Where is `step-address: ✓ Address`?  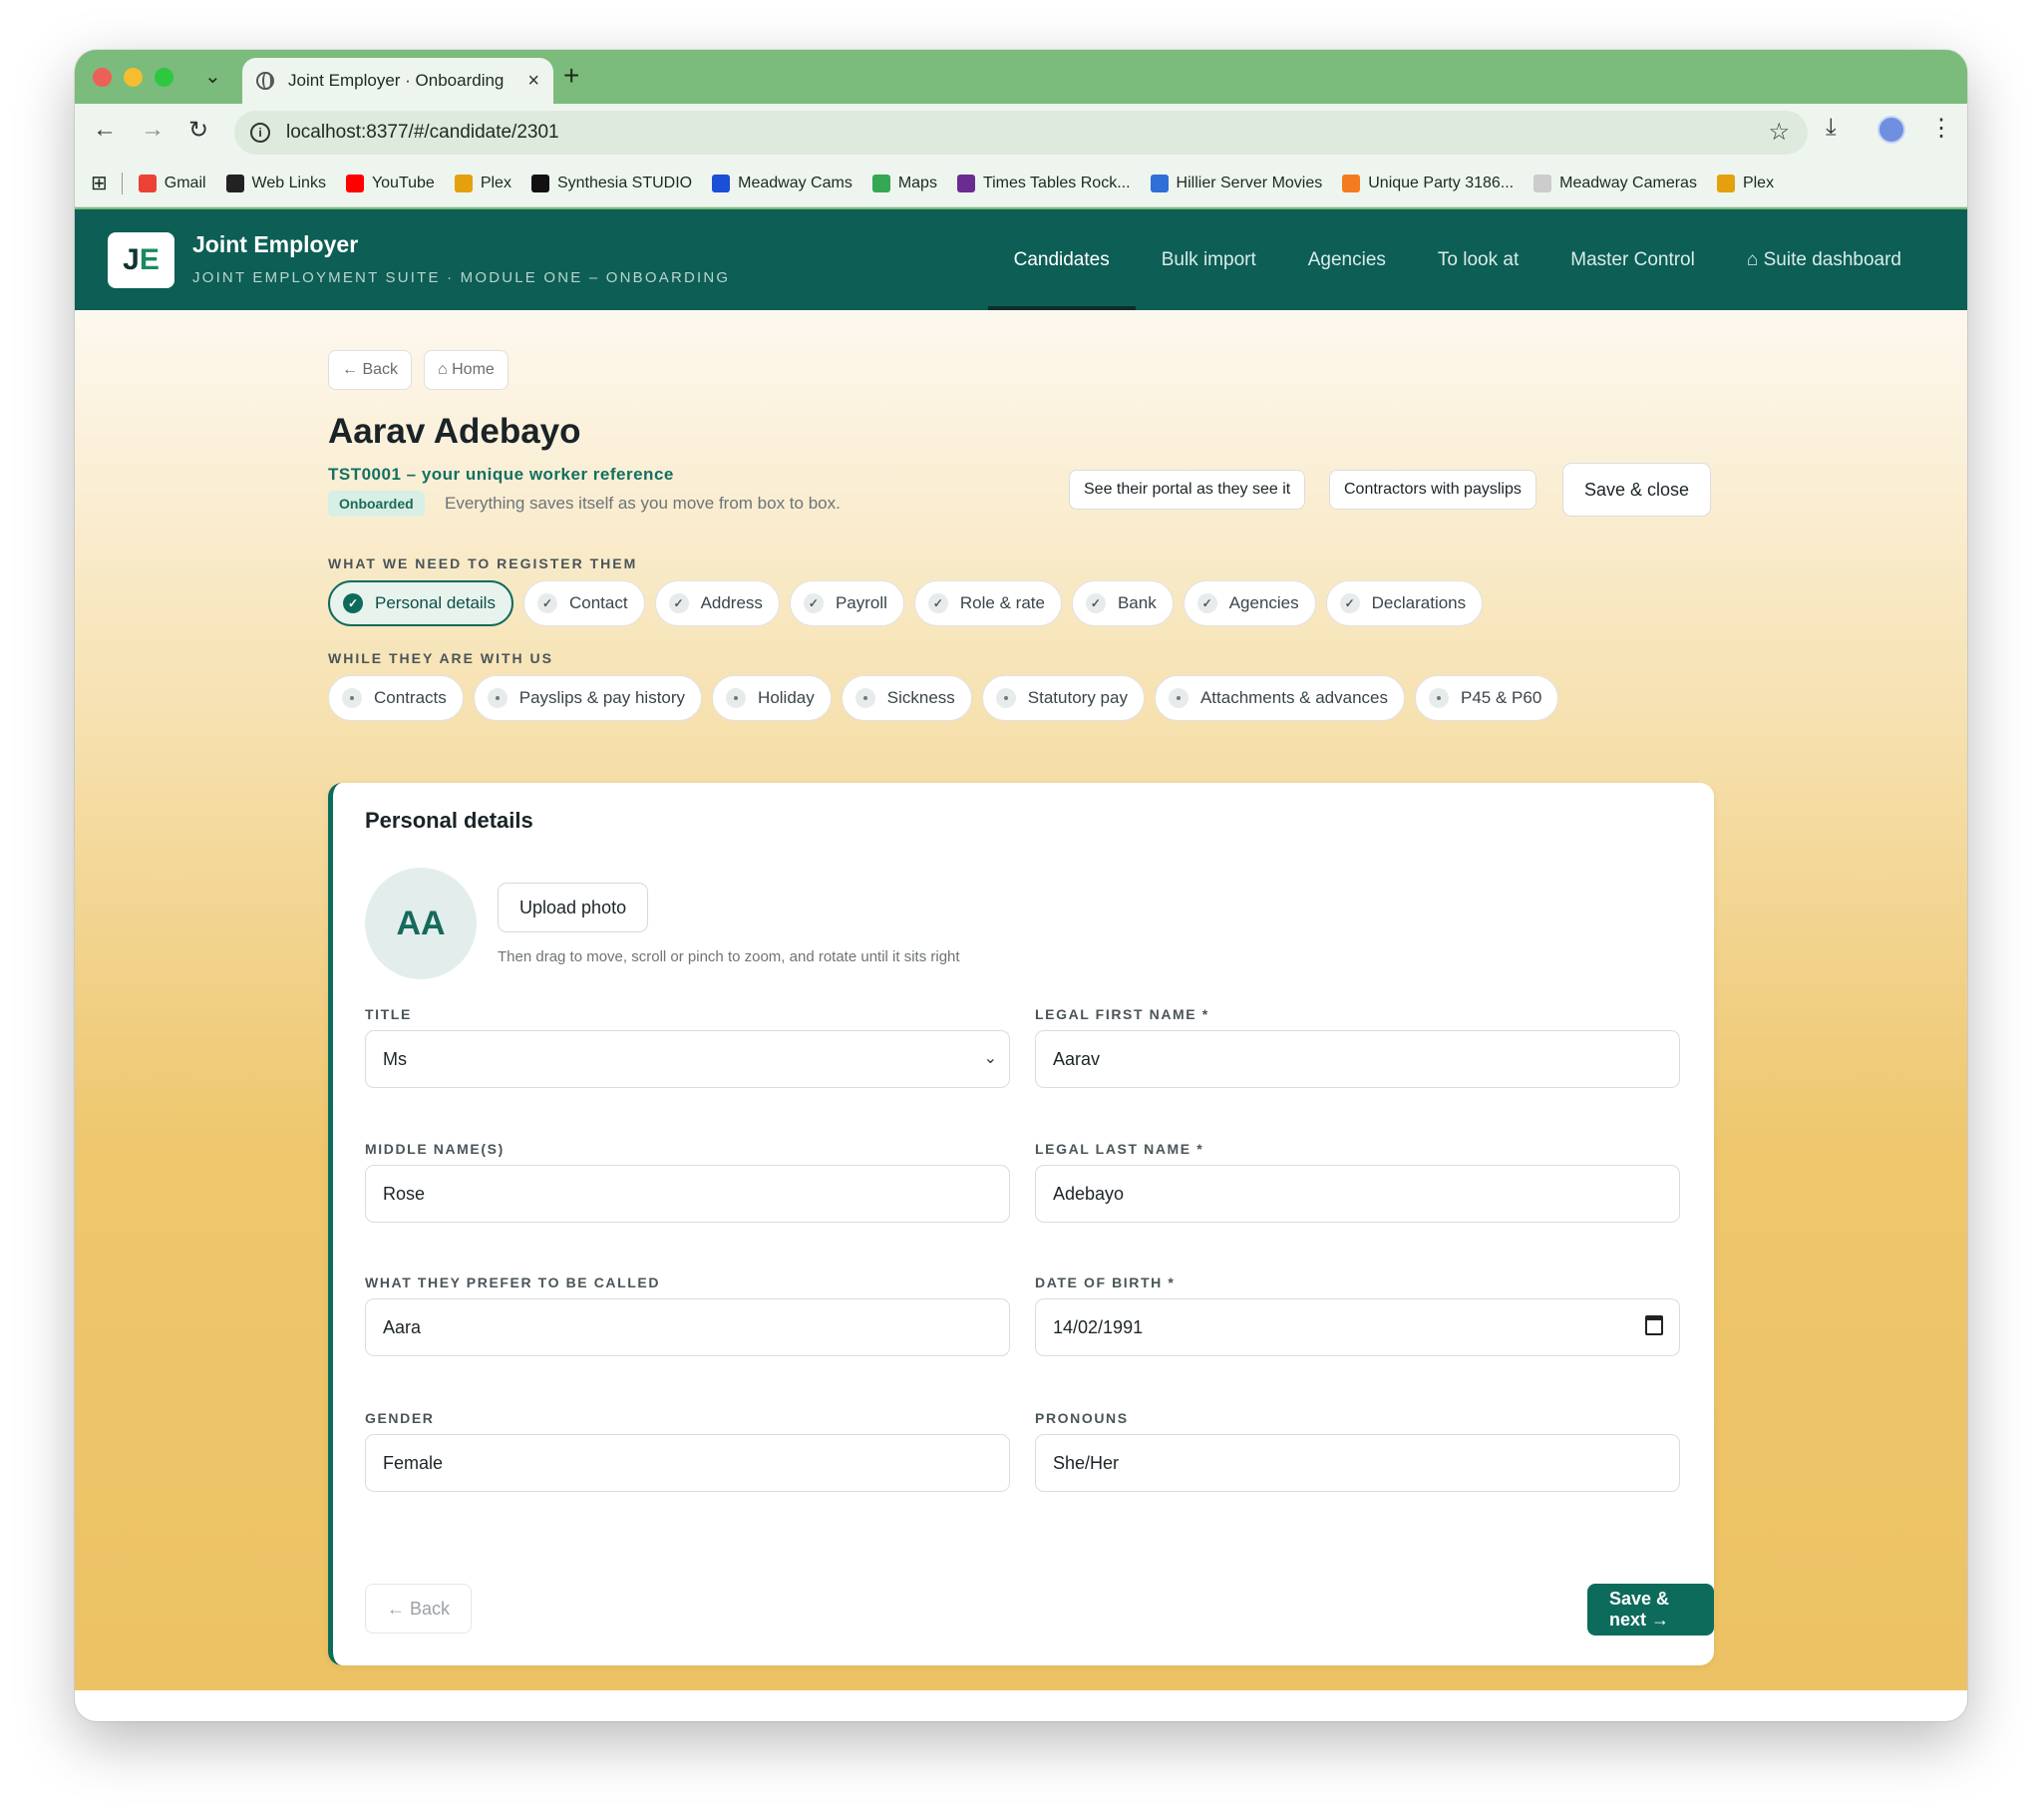
step-address: ✓ Address is located at coordinates (717, 603).